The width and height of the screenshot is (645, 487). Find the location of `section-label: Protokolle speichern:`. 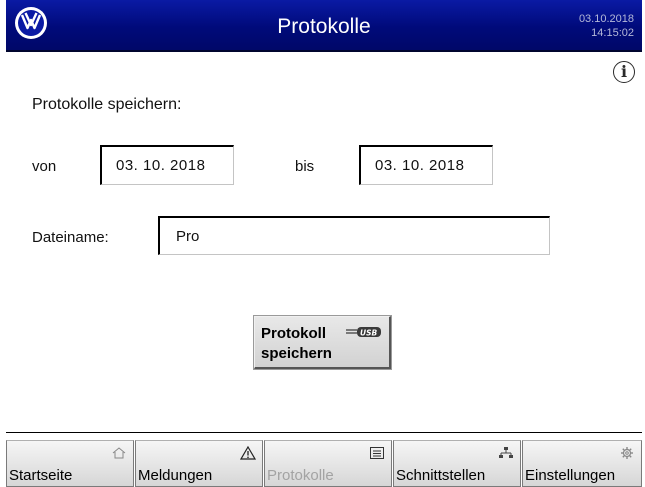

section-label: Protokolle speichern: is located at coordinates (107, 104).